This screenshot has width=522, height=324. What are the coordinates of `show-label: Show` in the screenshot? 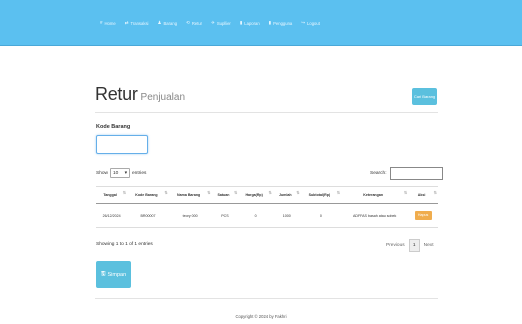 It's located at (102, 173).